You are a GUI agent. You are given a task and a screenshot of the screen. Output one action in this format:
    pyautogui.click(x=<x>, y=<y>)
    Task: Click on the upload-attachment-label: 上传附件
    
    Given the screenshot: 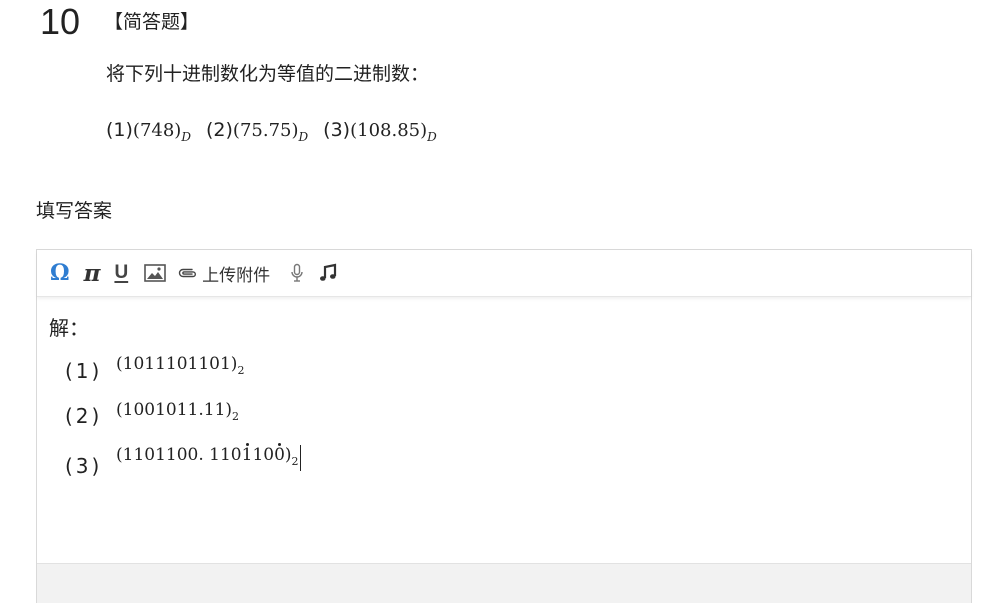 What is the action you would take?
    pyautogui.click(x=236, y=275)
    